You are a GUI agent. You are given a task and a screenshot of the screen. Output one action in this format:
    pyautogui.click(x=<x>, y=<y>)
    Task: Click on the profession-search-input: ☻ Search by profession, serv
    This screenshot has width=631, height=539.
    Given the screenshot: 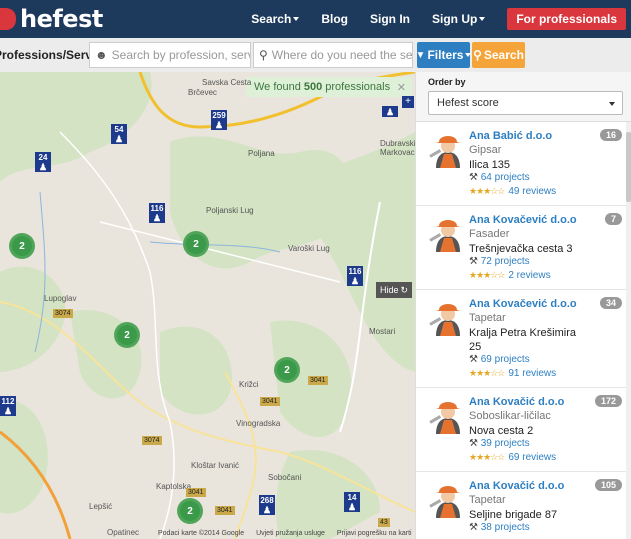 What is the action you would take?
    pyautogui.click(x=170, y=55)
    